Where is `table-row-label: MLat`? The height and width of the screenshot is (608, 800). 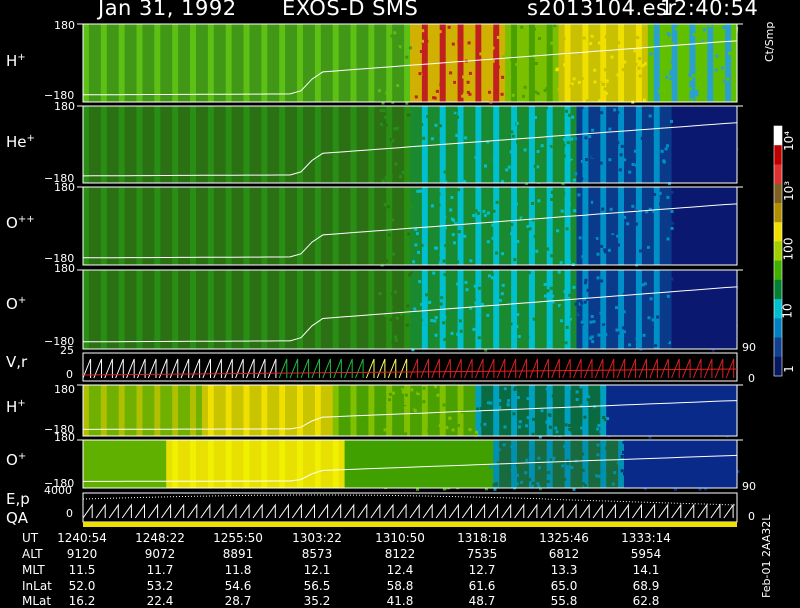 table-row-label: MLat is located at coordinates (37, 601).